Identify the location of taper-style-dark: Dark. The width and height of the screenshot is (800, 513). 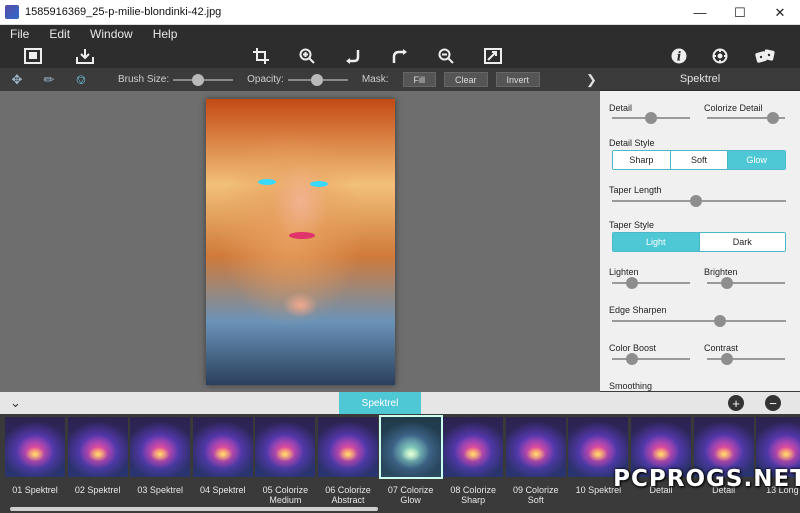
(742, 242).